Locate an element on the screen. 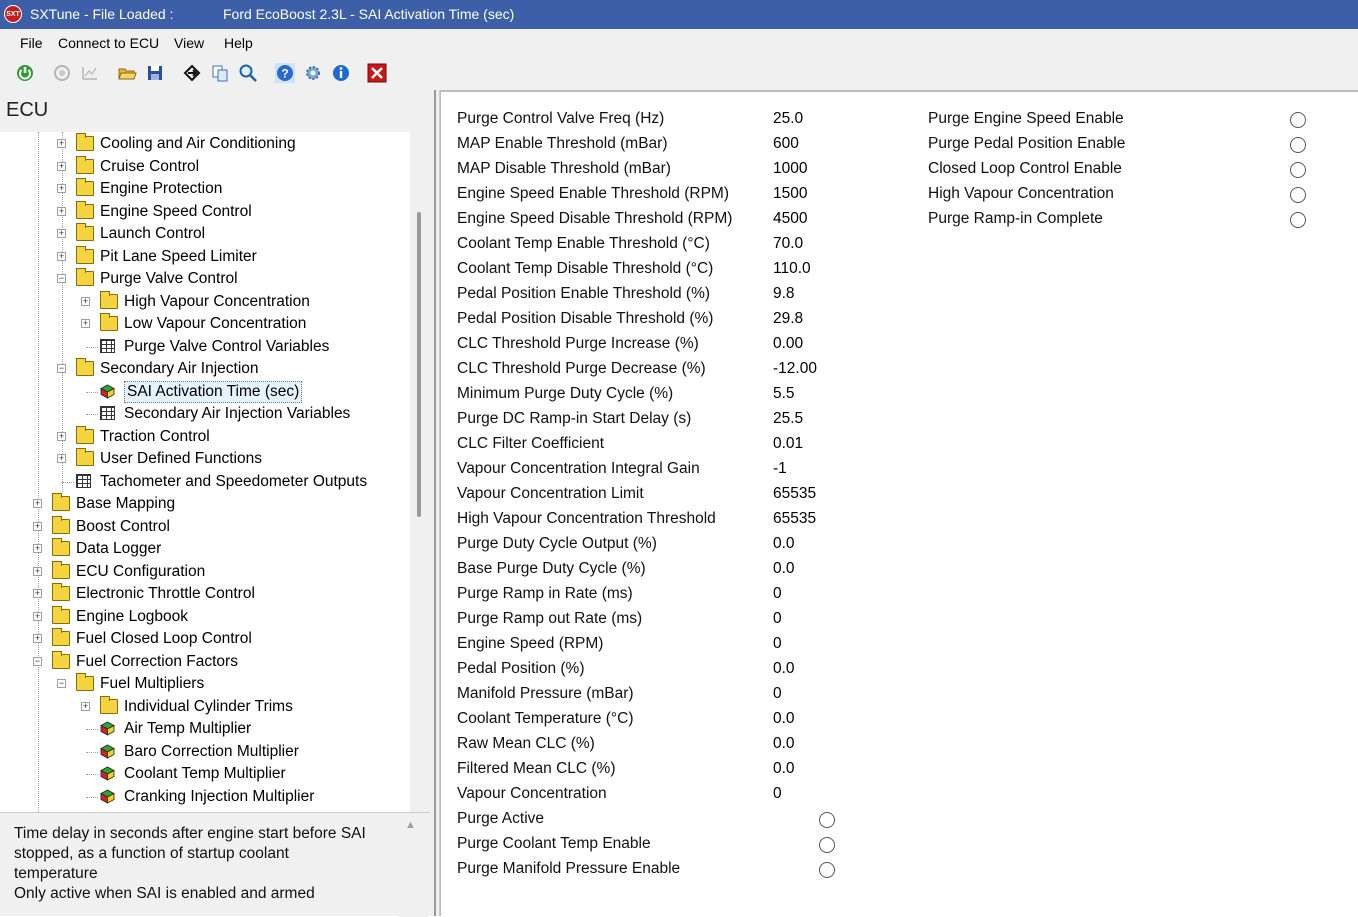  tree-item: Coolant Temp Multiplier is located at coordinates (205, 774).